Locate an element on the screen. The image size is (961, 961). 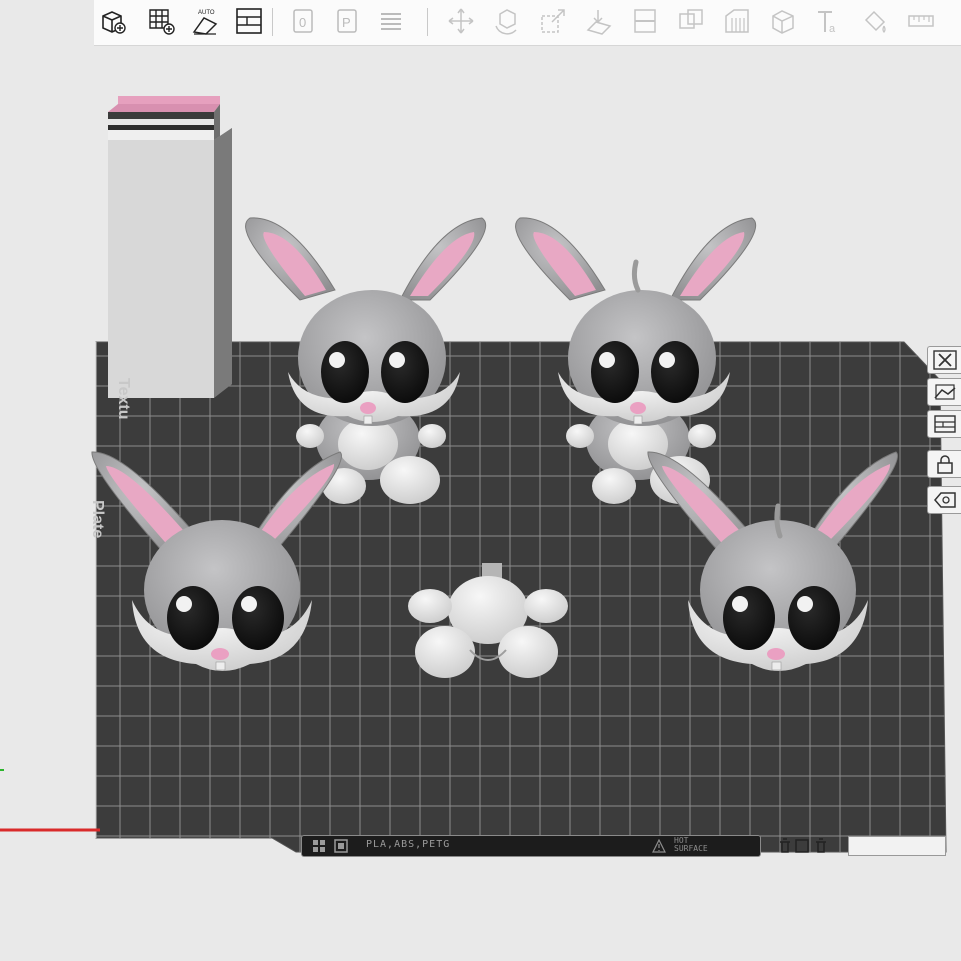
camera-view-icon is located at coordinates (945, 392).